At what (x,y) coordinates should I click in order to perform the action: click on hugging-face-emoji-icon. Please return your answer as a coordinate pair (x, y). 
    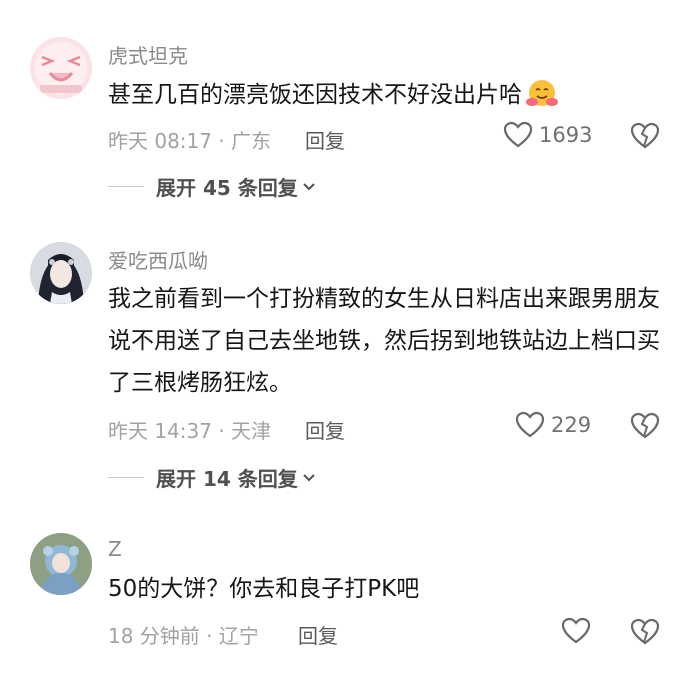
    Looking at the image, I should click on (542, 93).